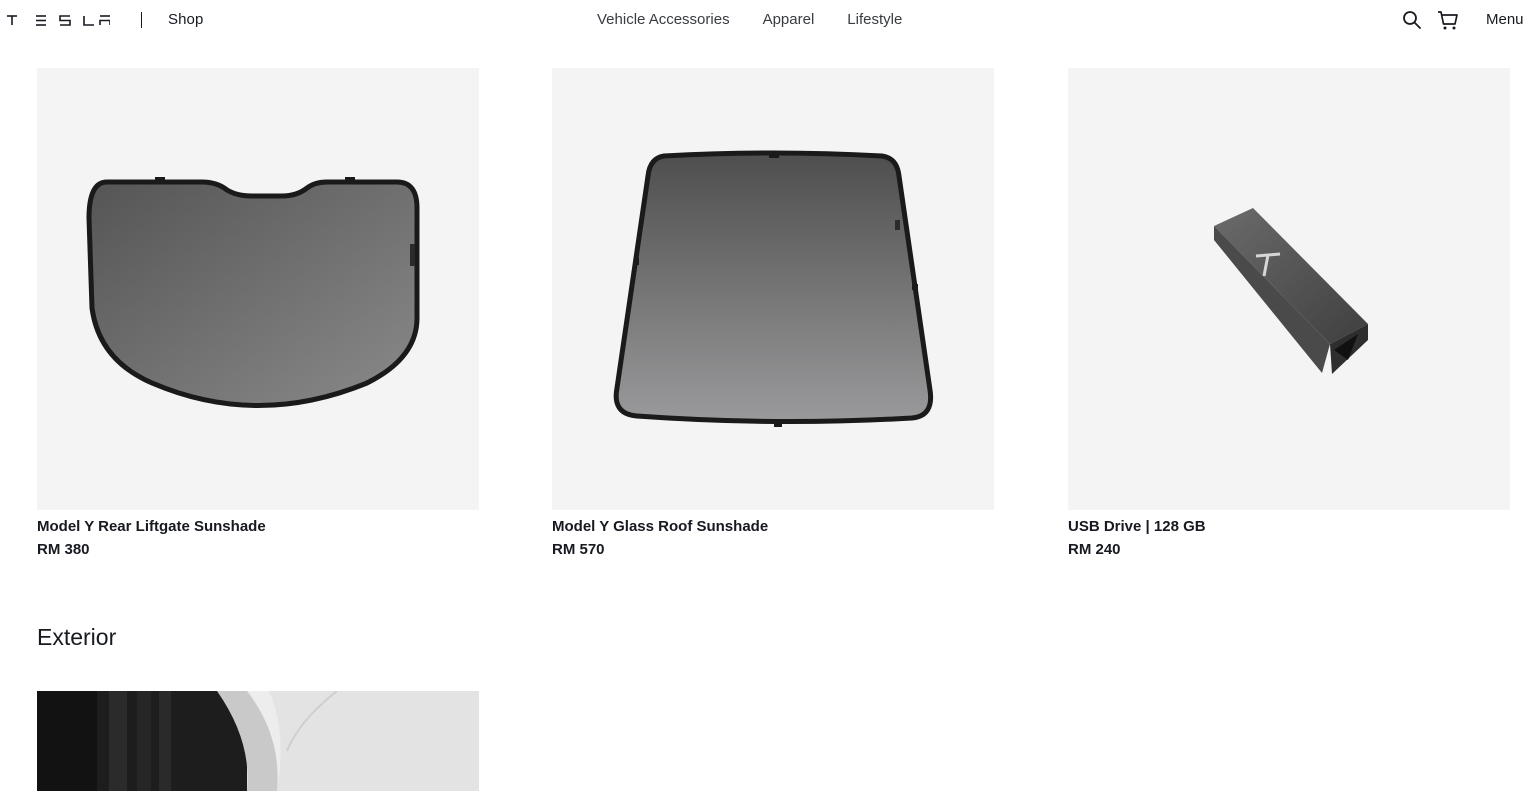  Describe the element at coordinates (749, 19) in the screenshot. I see `top-nav: Vehicle Accessories Apparel Lifestyle` at that location.